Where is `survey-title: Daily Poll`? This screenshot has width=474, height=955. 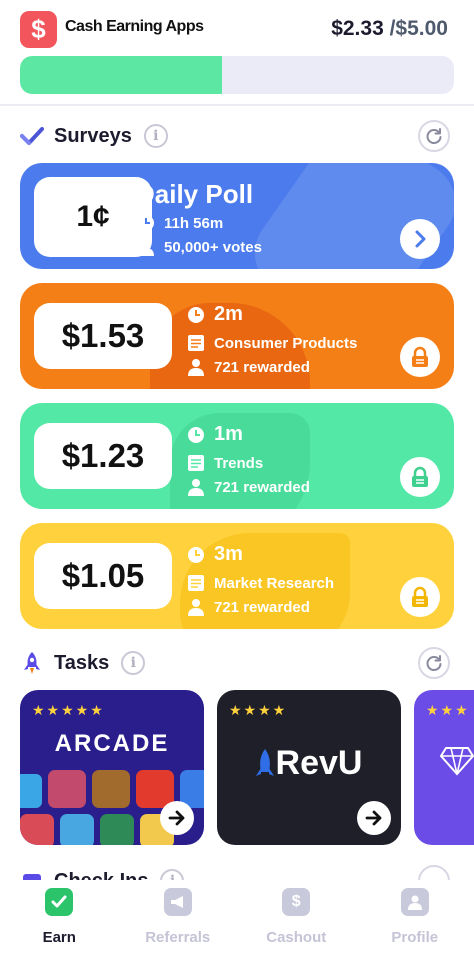 survey-title: Daily Poll is located at coordinates (195, 194).